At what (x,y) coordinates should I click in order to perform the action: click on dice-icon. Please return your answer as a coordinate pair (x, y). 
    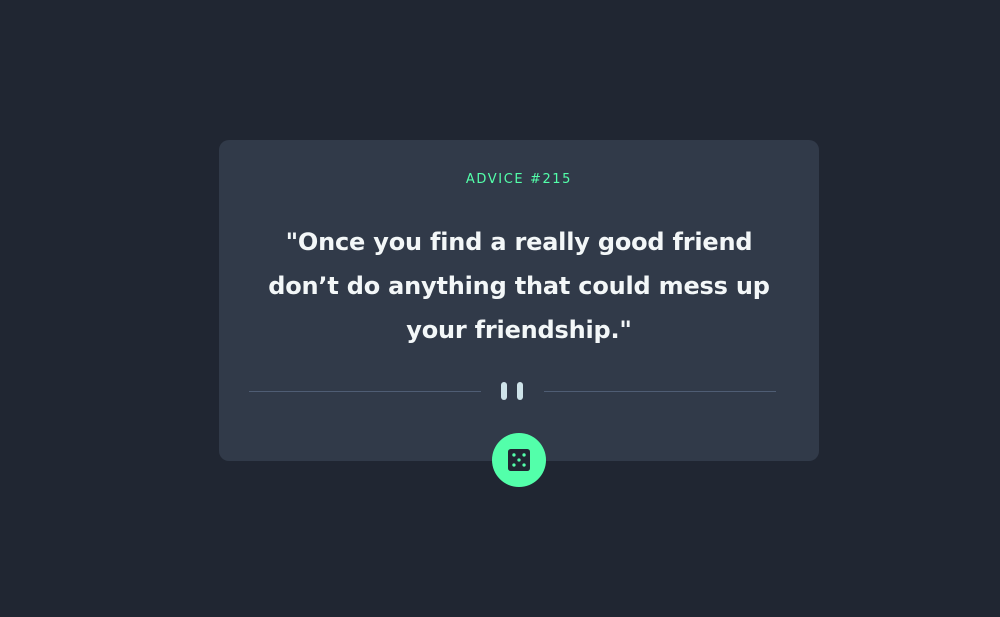
    Looking at the image, I should click on (519, 460).